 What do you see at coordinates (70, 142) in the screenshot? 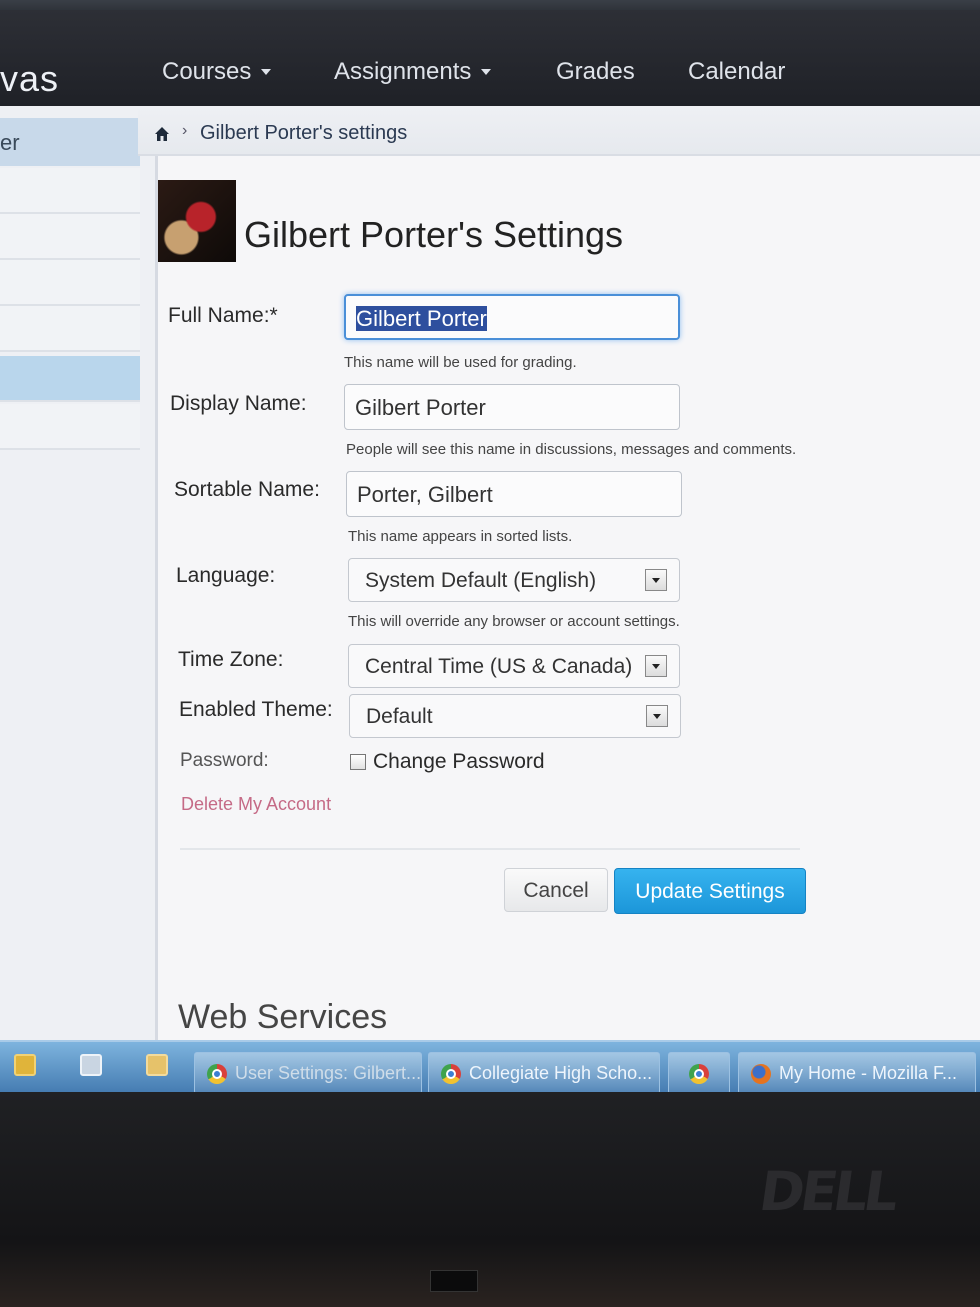
I see `sidebar-header: er` at bounding box center [70, 142].